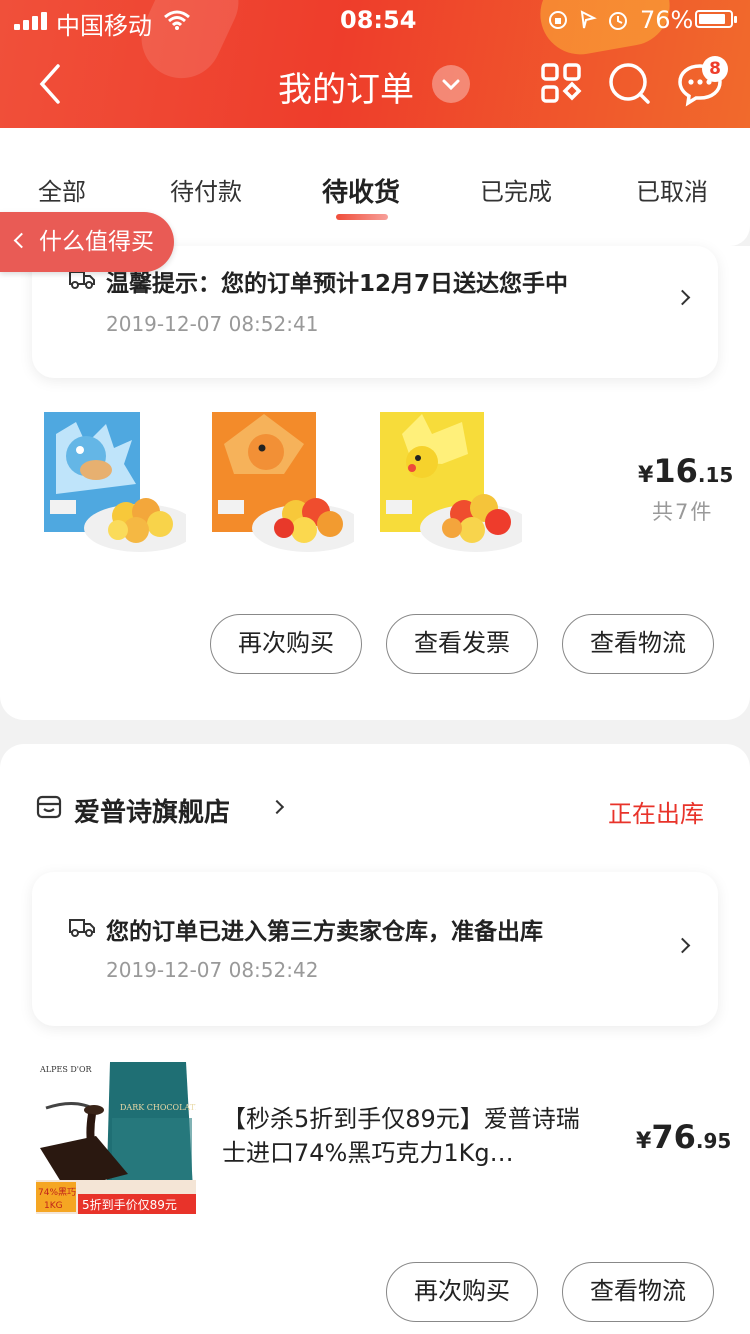  I want to click on product-image-squirtle-gummies, so click(111, 483).